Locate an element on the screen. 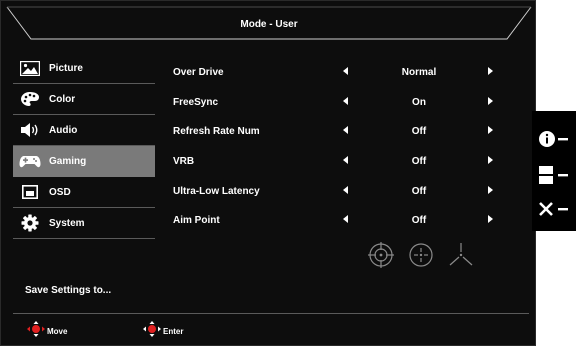 The width and height of the screenshot is (576, 354). menu-item-picture: Picture is located at coordinates (84, 68).